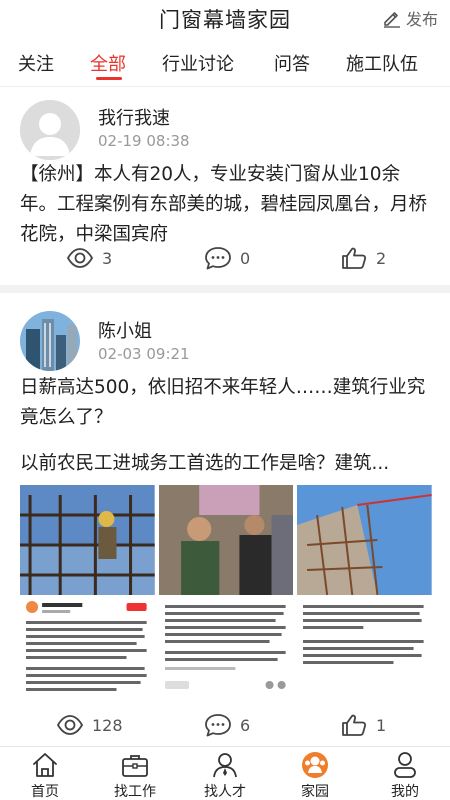 The height and width of the screenshot is (800, 450). Describe the element at coordinates (225, 289) in the screenshot. I see `post-divider` at that location.